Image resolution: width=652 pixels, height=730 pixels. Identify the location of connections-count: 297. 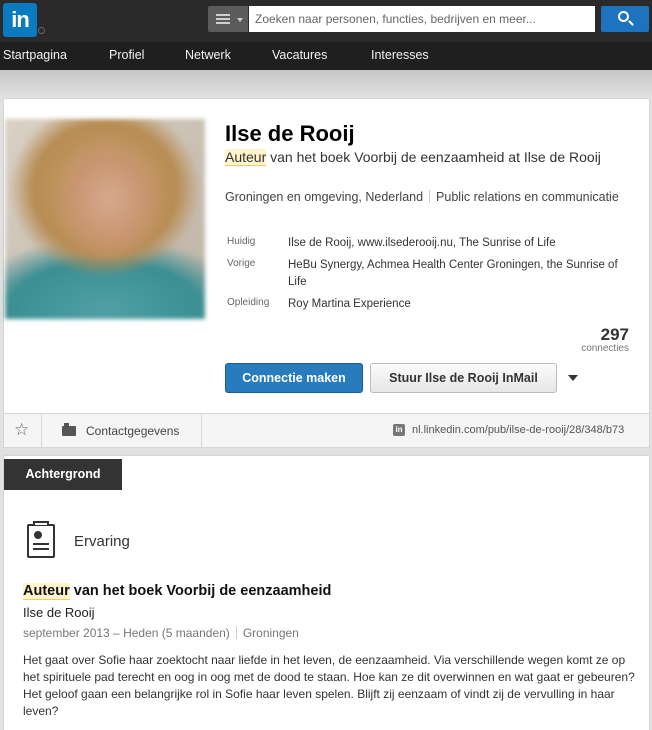
(614, 334).